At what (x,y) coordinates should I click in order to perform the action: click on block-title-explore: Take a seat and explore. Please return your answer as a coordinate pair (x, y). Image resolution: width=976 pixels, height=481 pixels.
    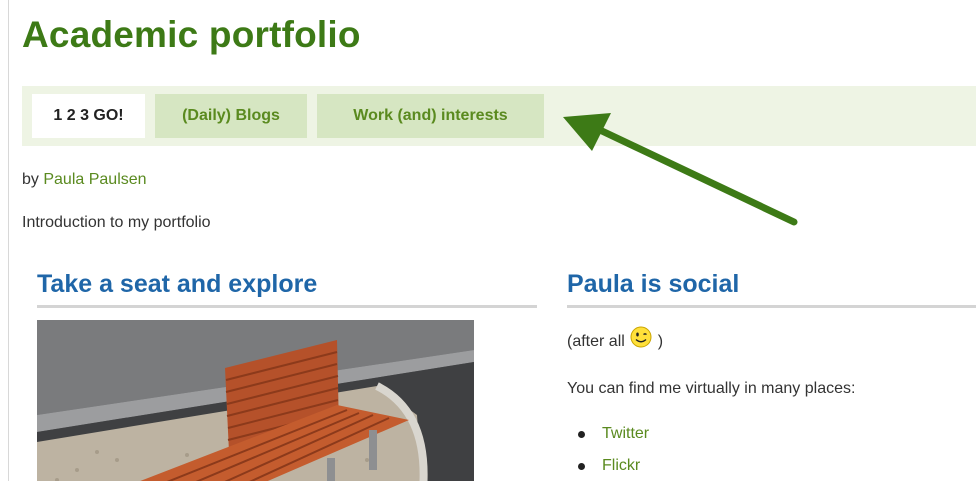
    Looking at the image, I should click on (287, 289).